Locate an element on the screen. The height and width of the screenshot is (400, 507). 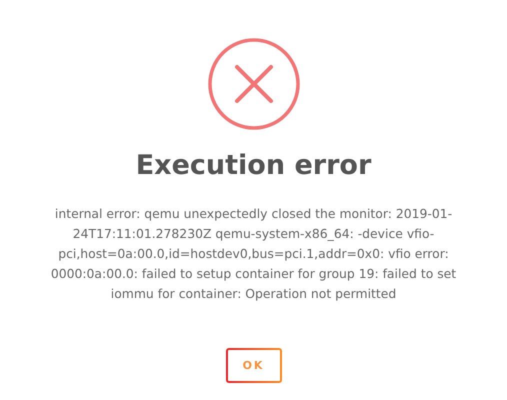
dialog-title: Execution error is located at coordinates (254, 166).